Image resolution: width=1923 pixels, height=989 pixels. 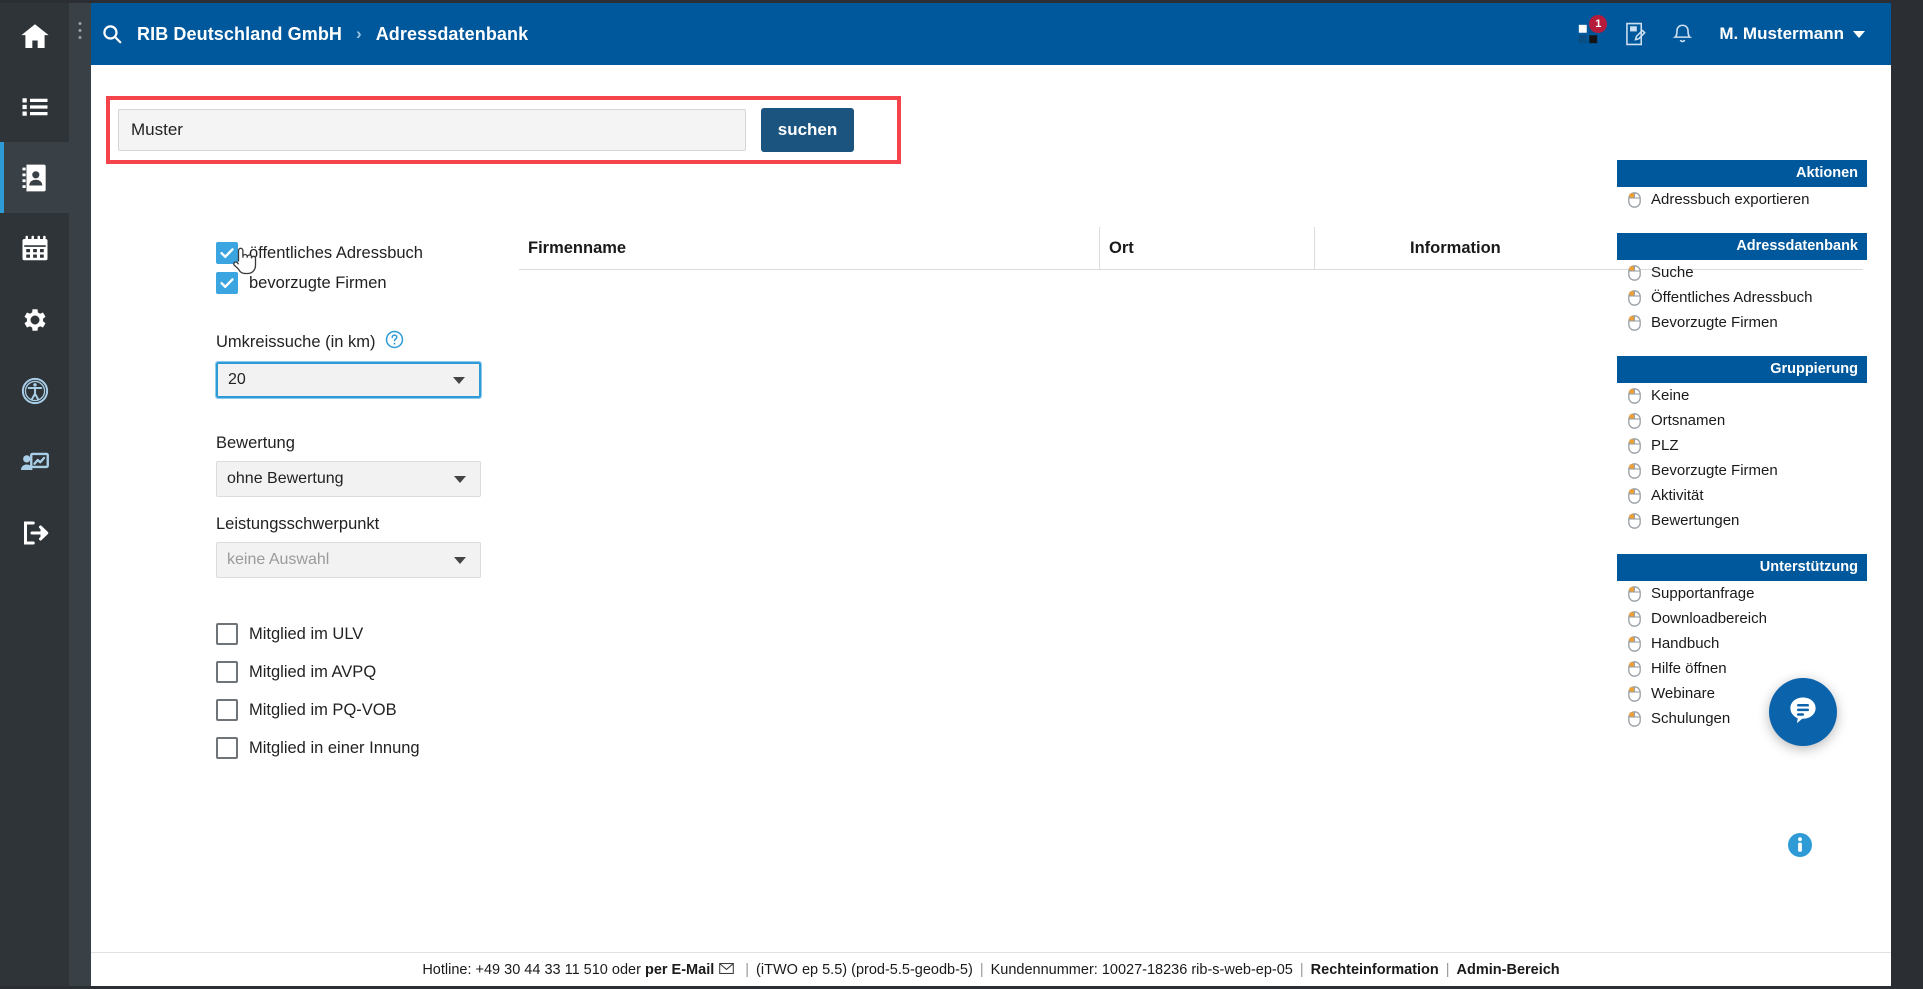 I want to click on sidebar-item-handbuch: Handbuch, so click(x=1742, y=643).